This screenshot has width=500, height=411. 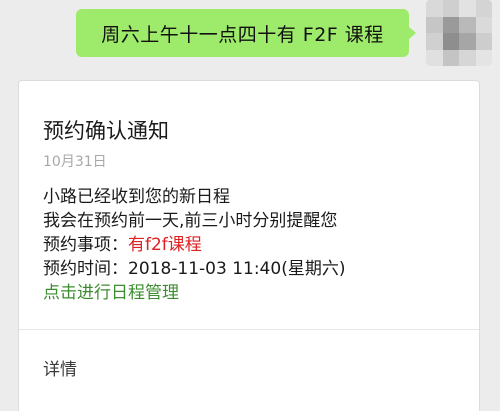 What do you see at coordinates (249, 329) in the screenshot?
I see `card-divider` at bounding box center [249, 329].